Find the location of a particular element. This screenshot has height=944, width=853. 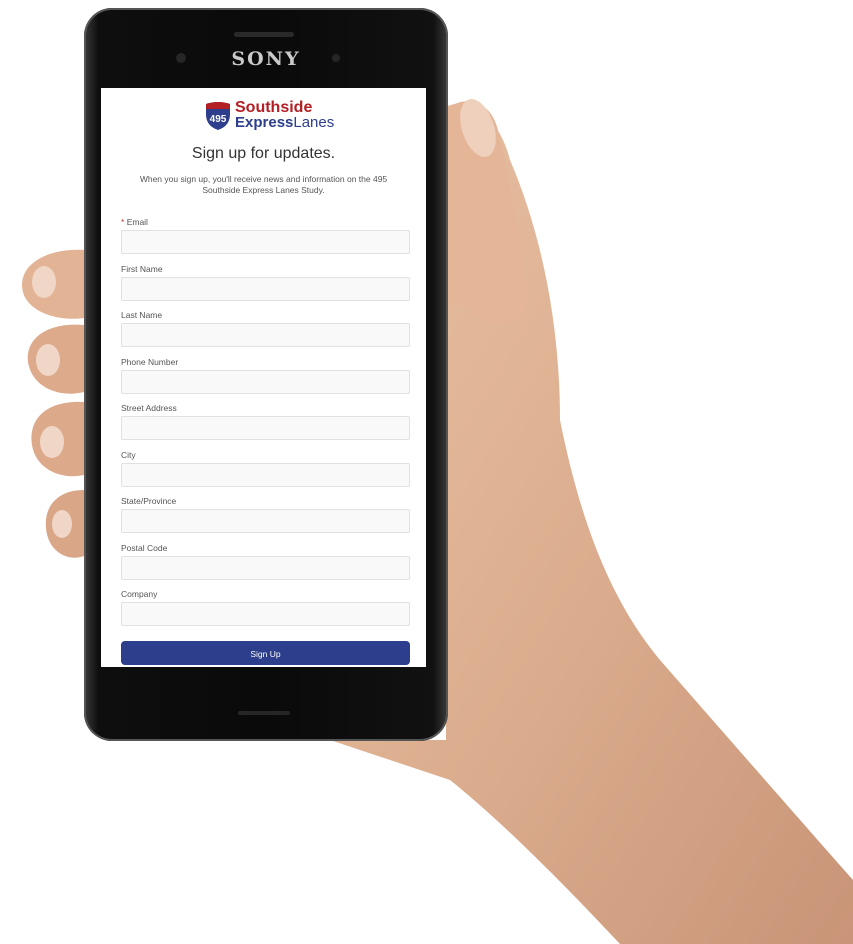

city-input is located at coordinates (265, 474).